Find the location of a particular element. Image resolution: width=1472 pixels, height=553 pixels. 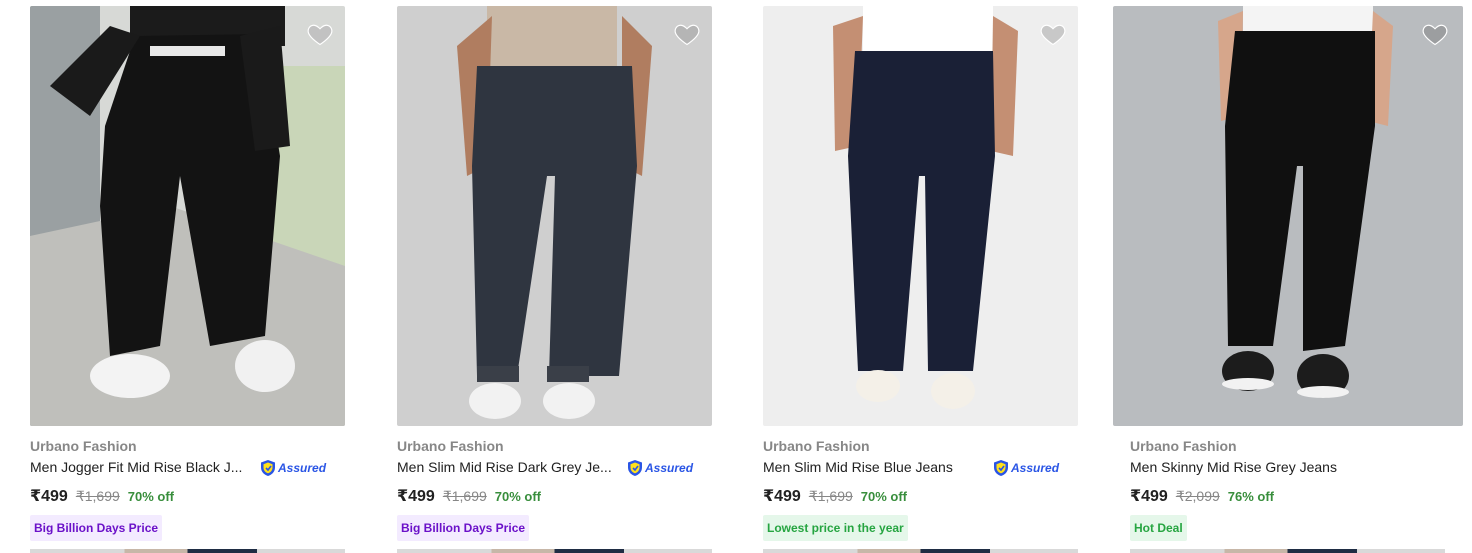

deal-badge: Hot Deal is located at coordinates (1158, 528).